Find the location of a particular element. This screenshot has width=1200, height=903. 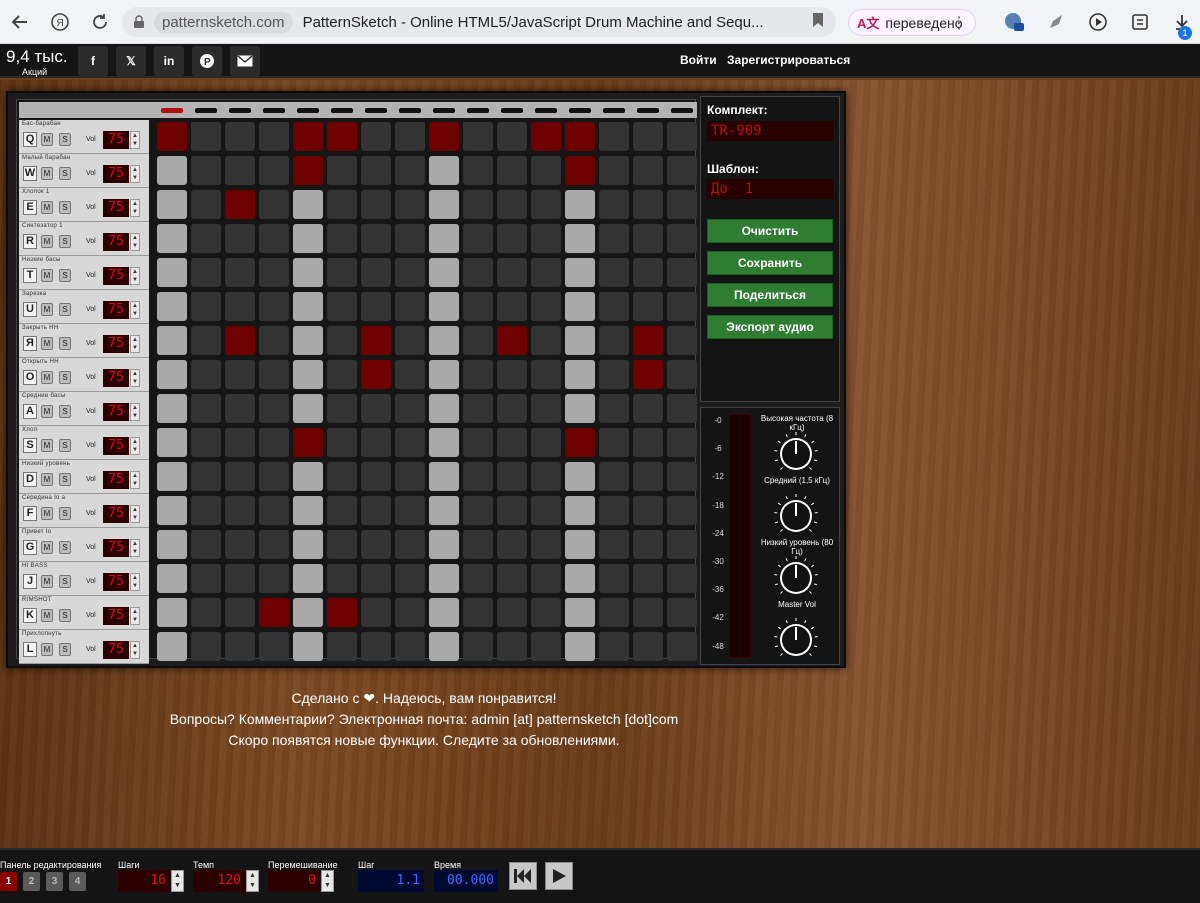

collections-icon is located at coordinates (1140, 22).